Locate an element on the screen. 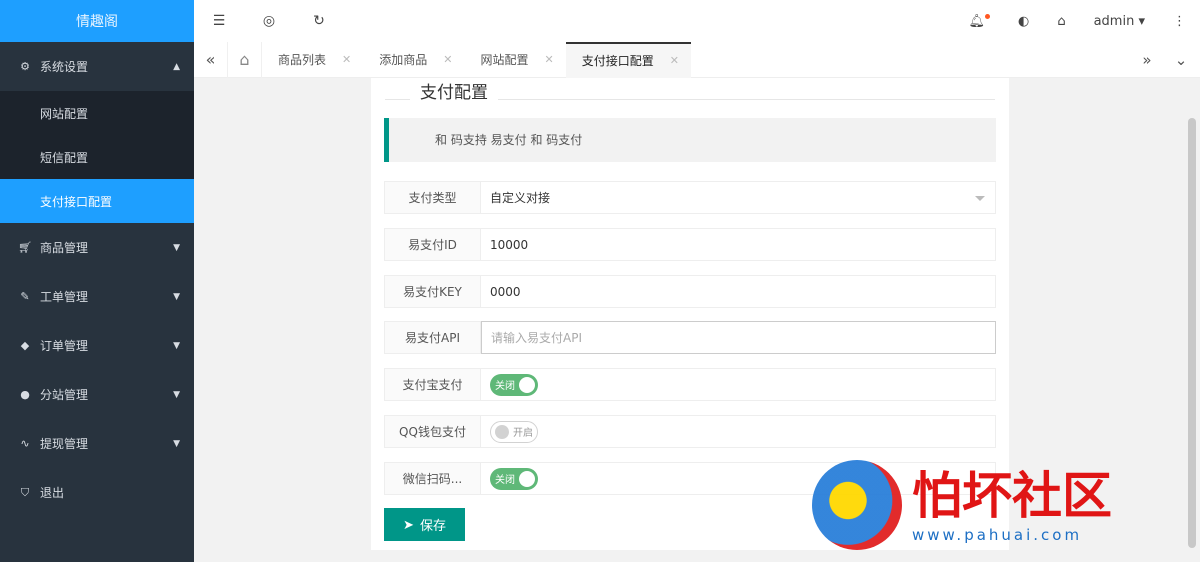  tab-label: 添加商品 is located at coordinates (403, 60).